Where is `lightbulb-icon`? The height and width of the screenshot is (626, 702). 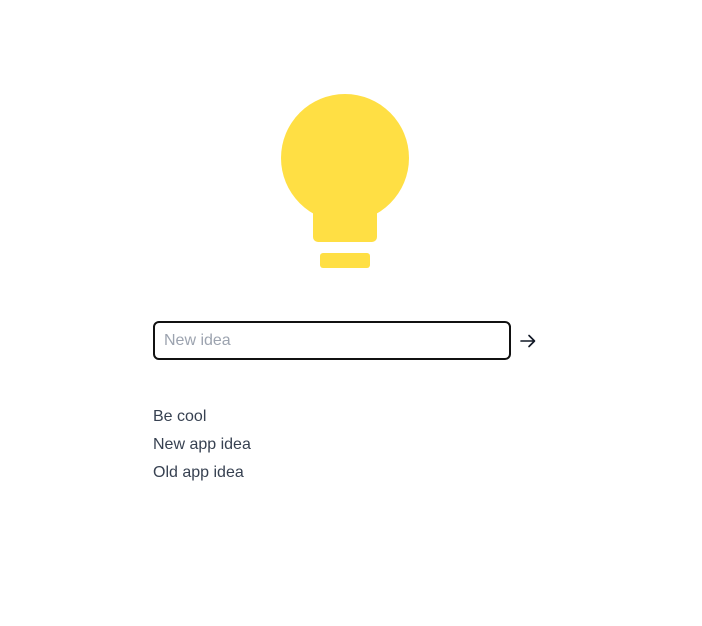 lightbulb-icon is located at coordinates (345, 181).